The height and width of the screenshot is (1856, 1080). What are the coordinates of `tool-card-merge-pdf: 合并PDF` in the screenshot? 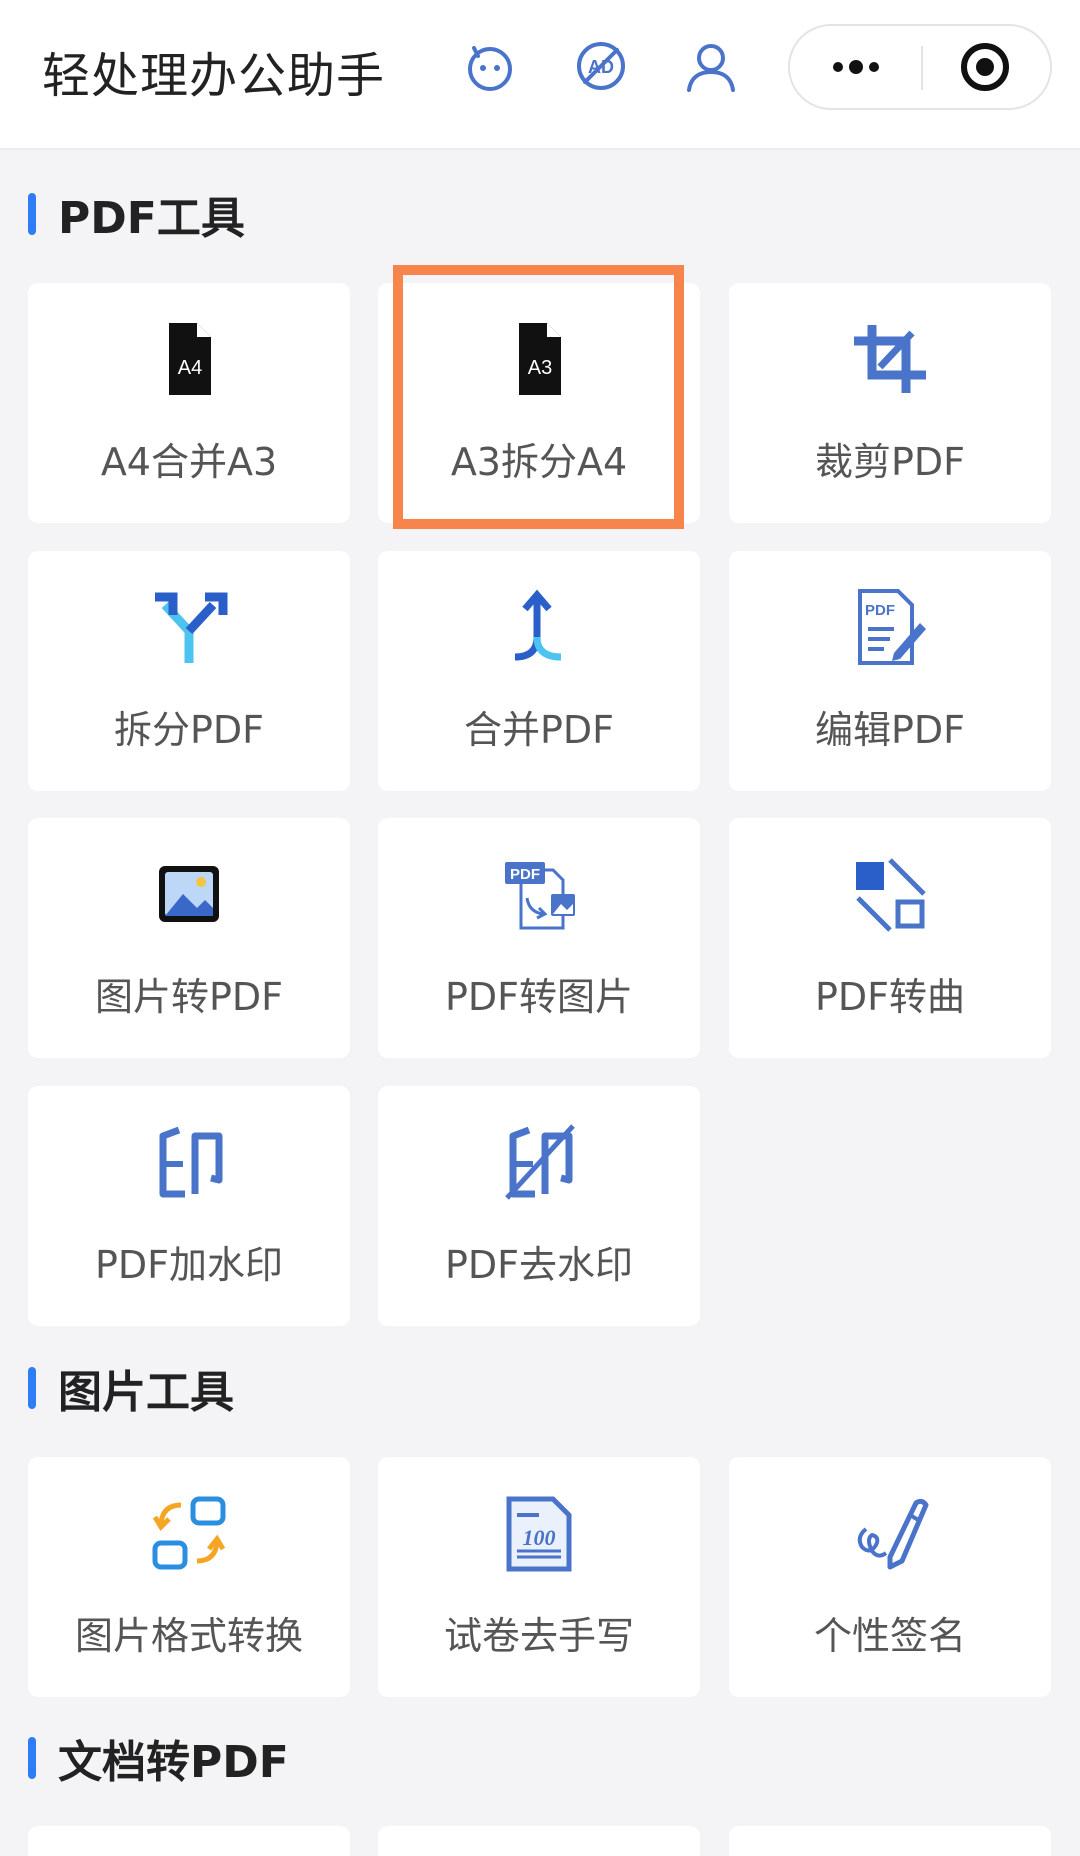 It's located at (539, 671).